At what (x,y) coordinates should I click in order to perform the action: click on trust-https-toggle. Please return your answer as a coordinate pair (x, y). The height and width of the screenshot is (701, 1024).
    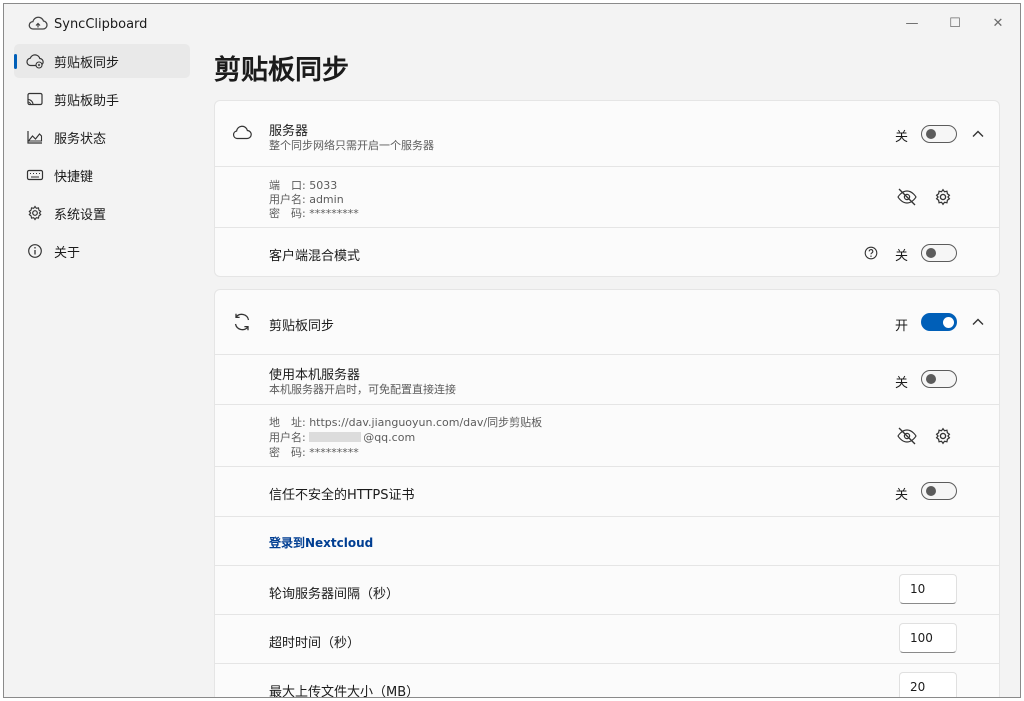
    Looking at the image, I should click on (939, 491).